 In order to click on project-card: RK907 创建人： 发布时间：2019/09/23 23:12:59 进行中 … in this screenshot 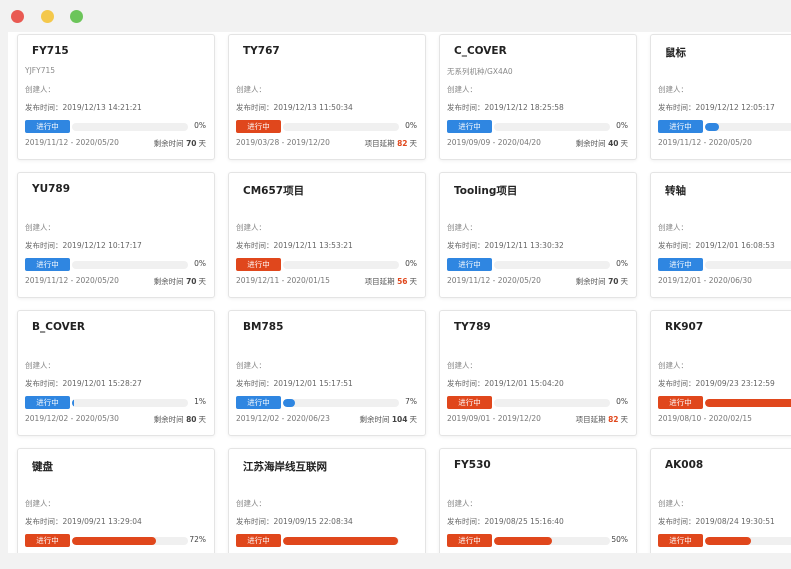, I will do `click(720, 373)`.